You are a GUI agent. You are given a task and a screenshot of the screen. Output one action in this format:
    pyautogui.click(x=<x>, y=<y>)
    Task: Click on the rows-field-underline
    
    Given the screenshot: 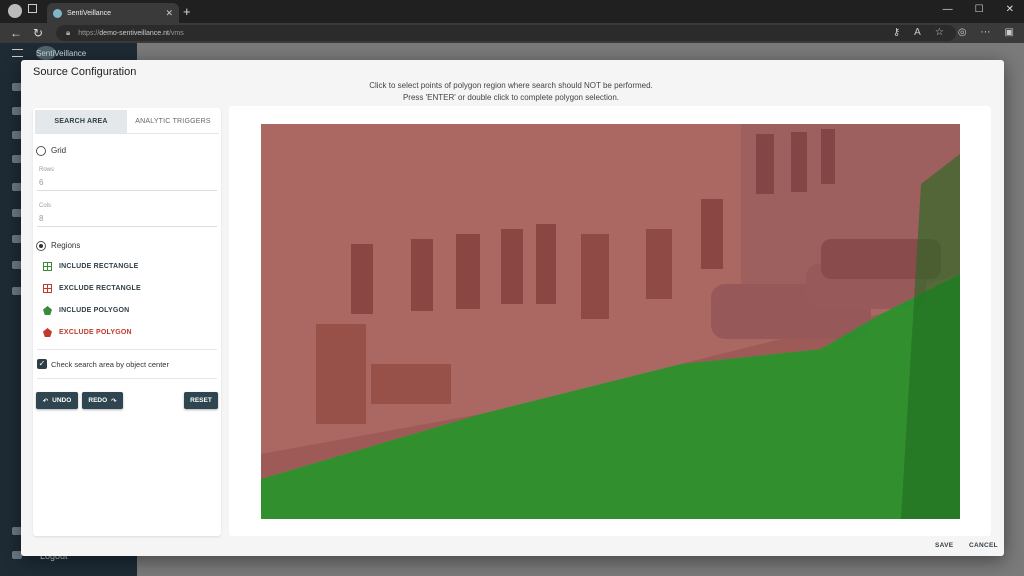 What is the action you would take?
    pyautogui.click(x=127, y=190)
    